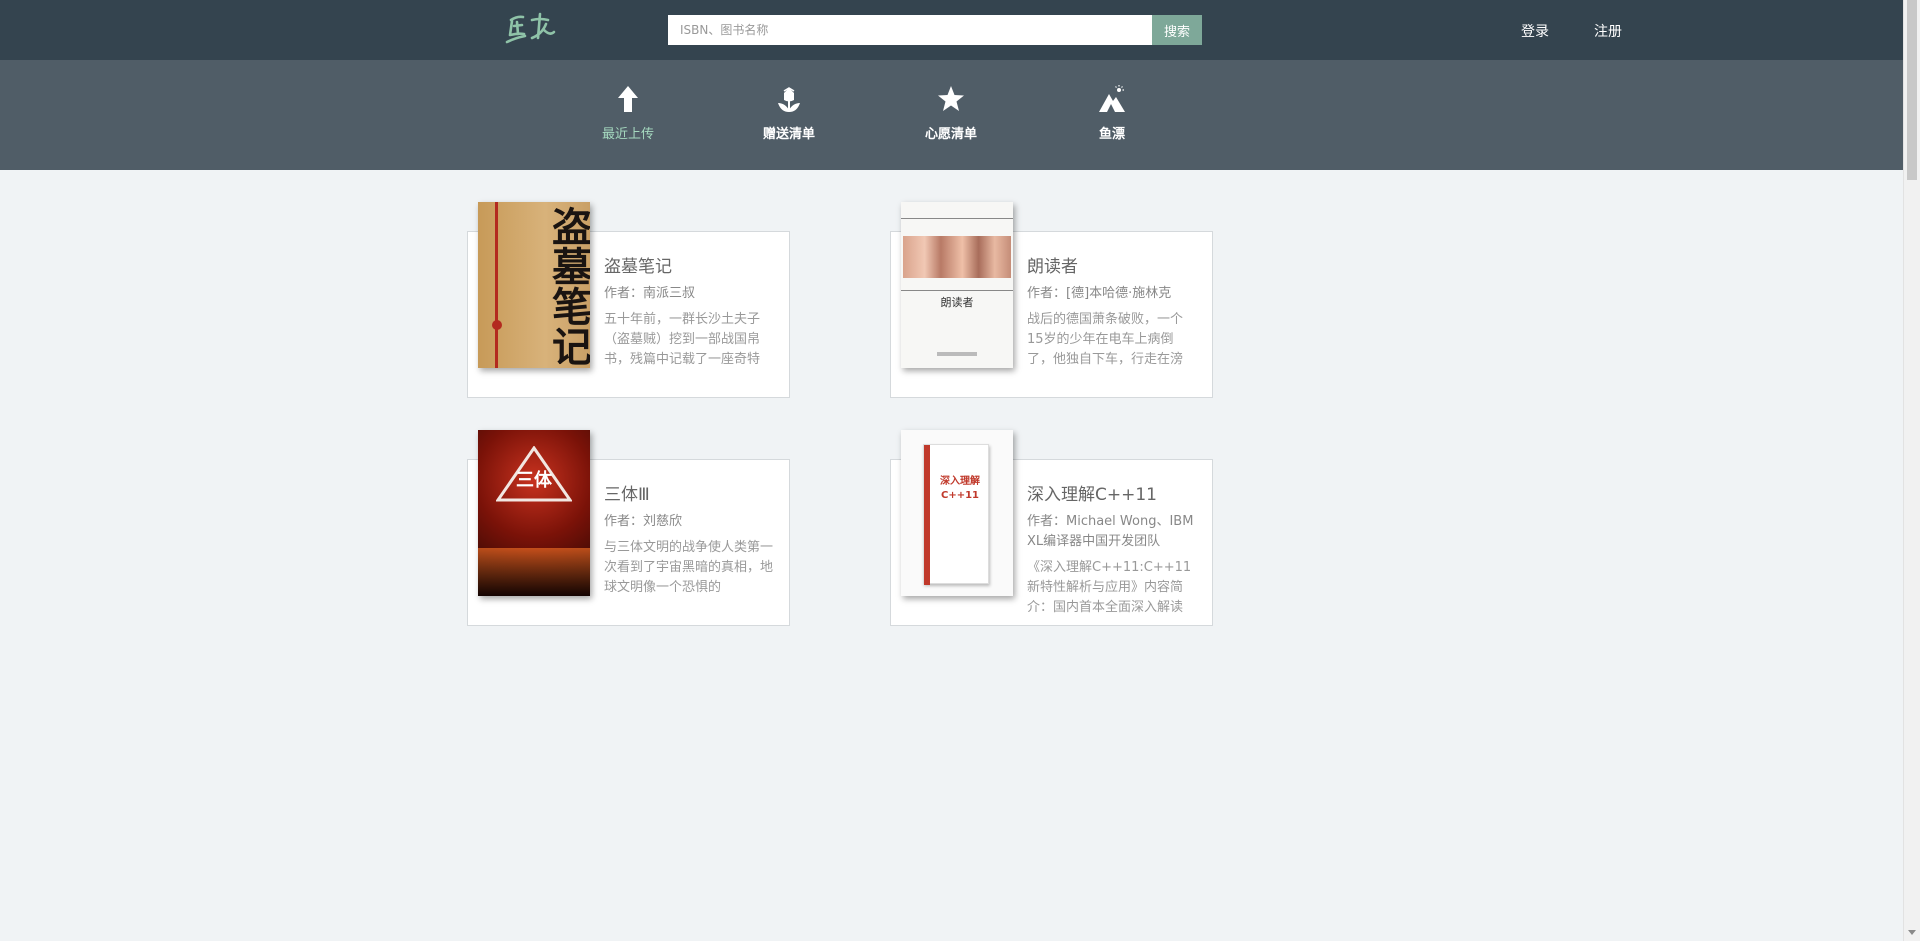 The height and width of the screenshot is (941, 1920). What do you see at coordinates (957, 354) in the screenshot?
I see `cover-publisher` at bounding box center [957, 354].